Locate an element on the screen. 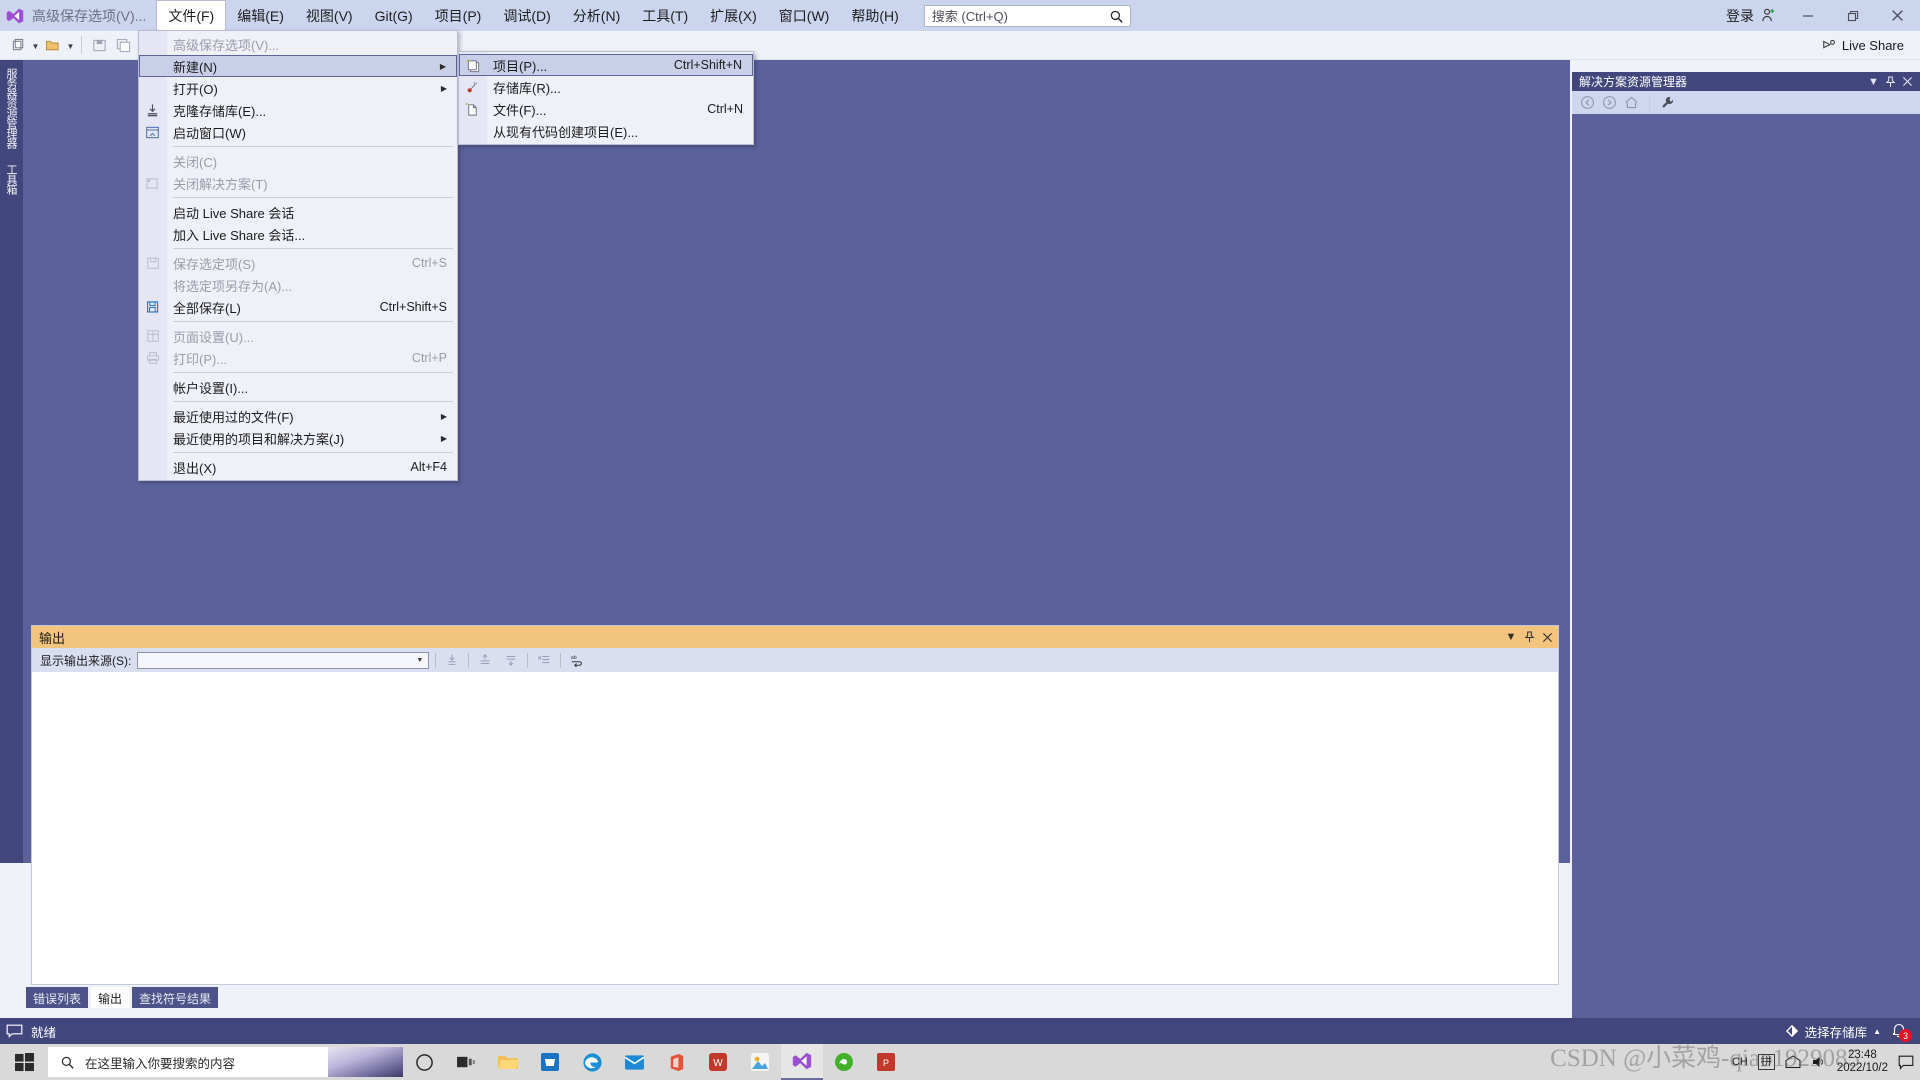 The height and width of the screenshot is (1080, 1920). microsoft-store-icon is located at coordinates (550, 1062).